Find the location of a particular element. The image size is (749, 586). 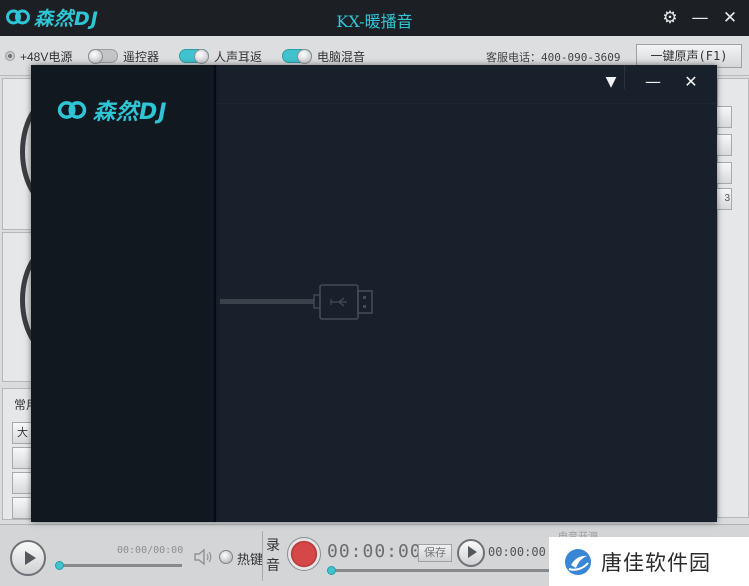

record-play-time: 00:00:00 is located at coordinates (517, 552).